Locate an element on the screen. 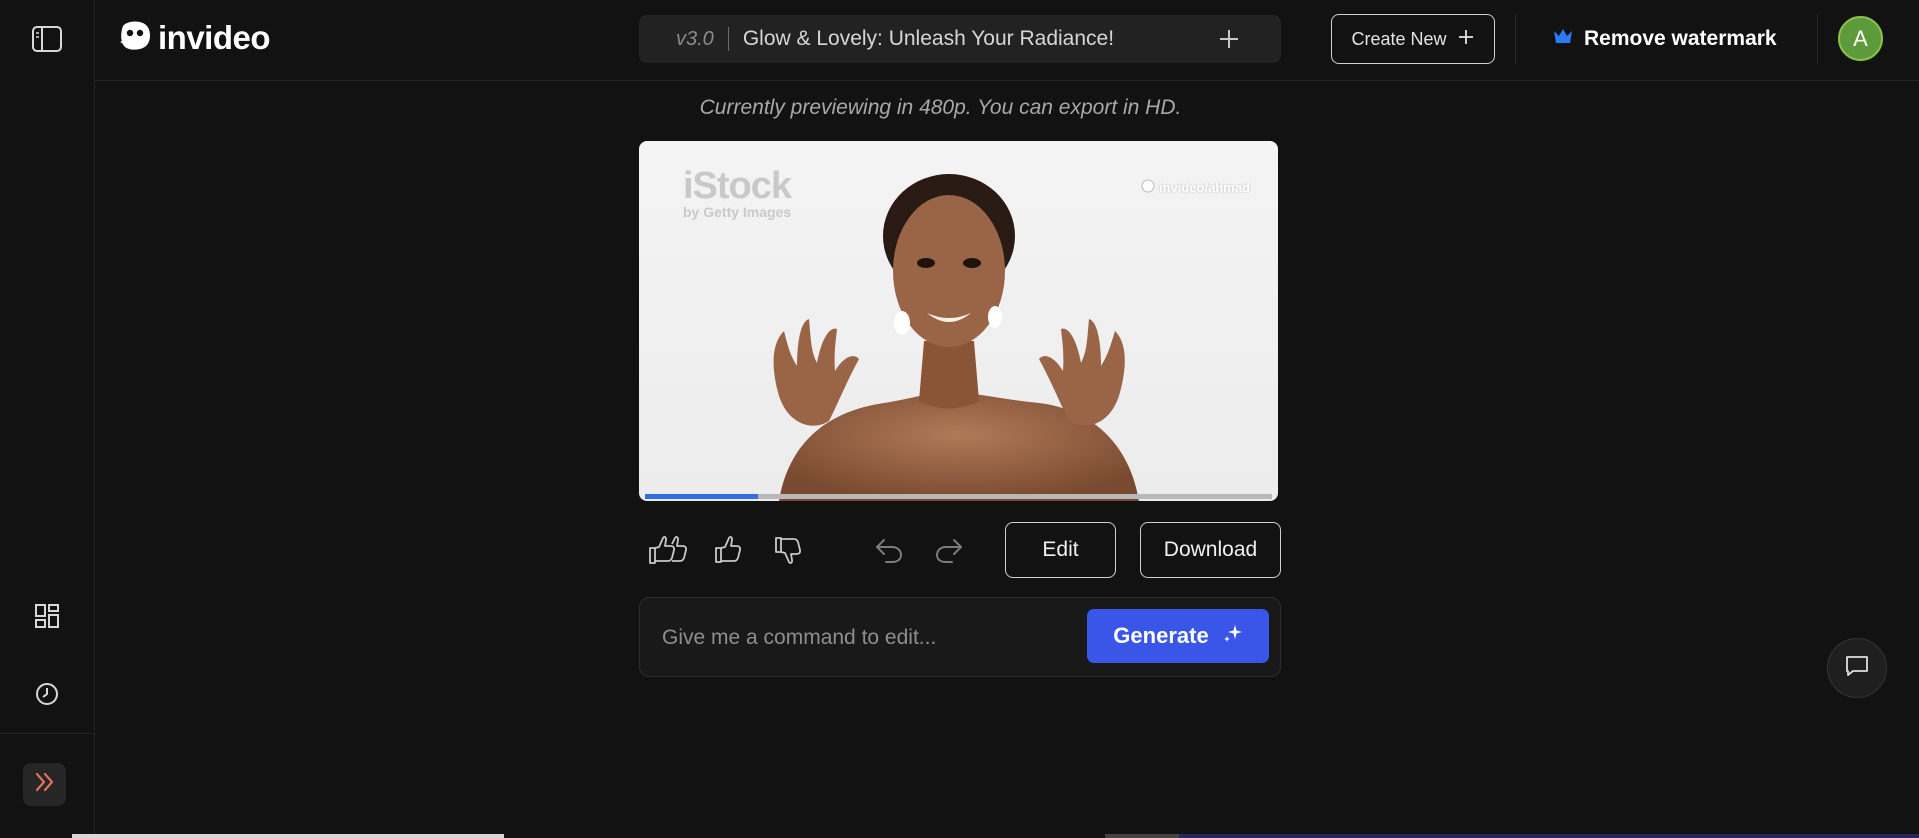 This screenshot has width=1919, height=838. istock-subtext: by Getty Images is located at coordinates (737, 212).